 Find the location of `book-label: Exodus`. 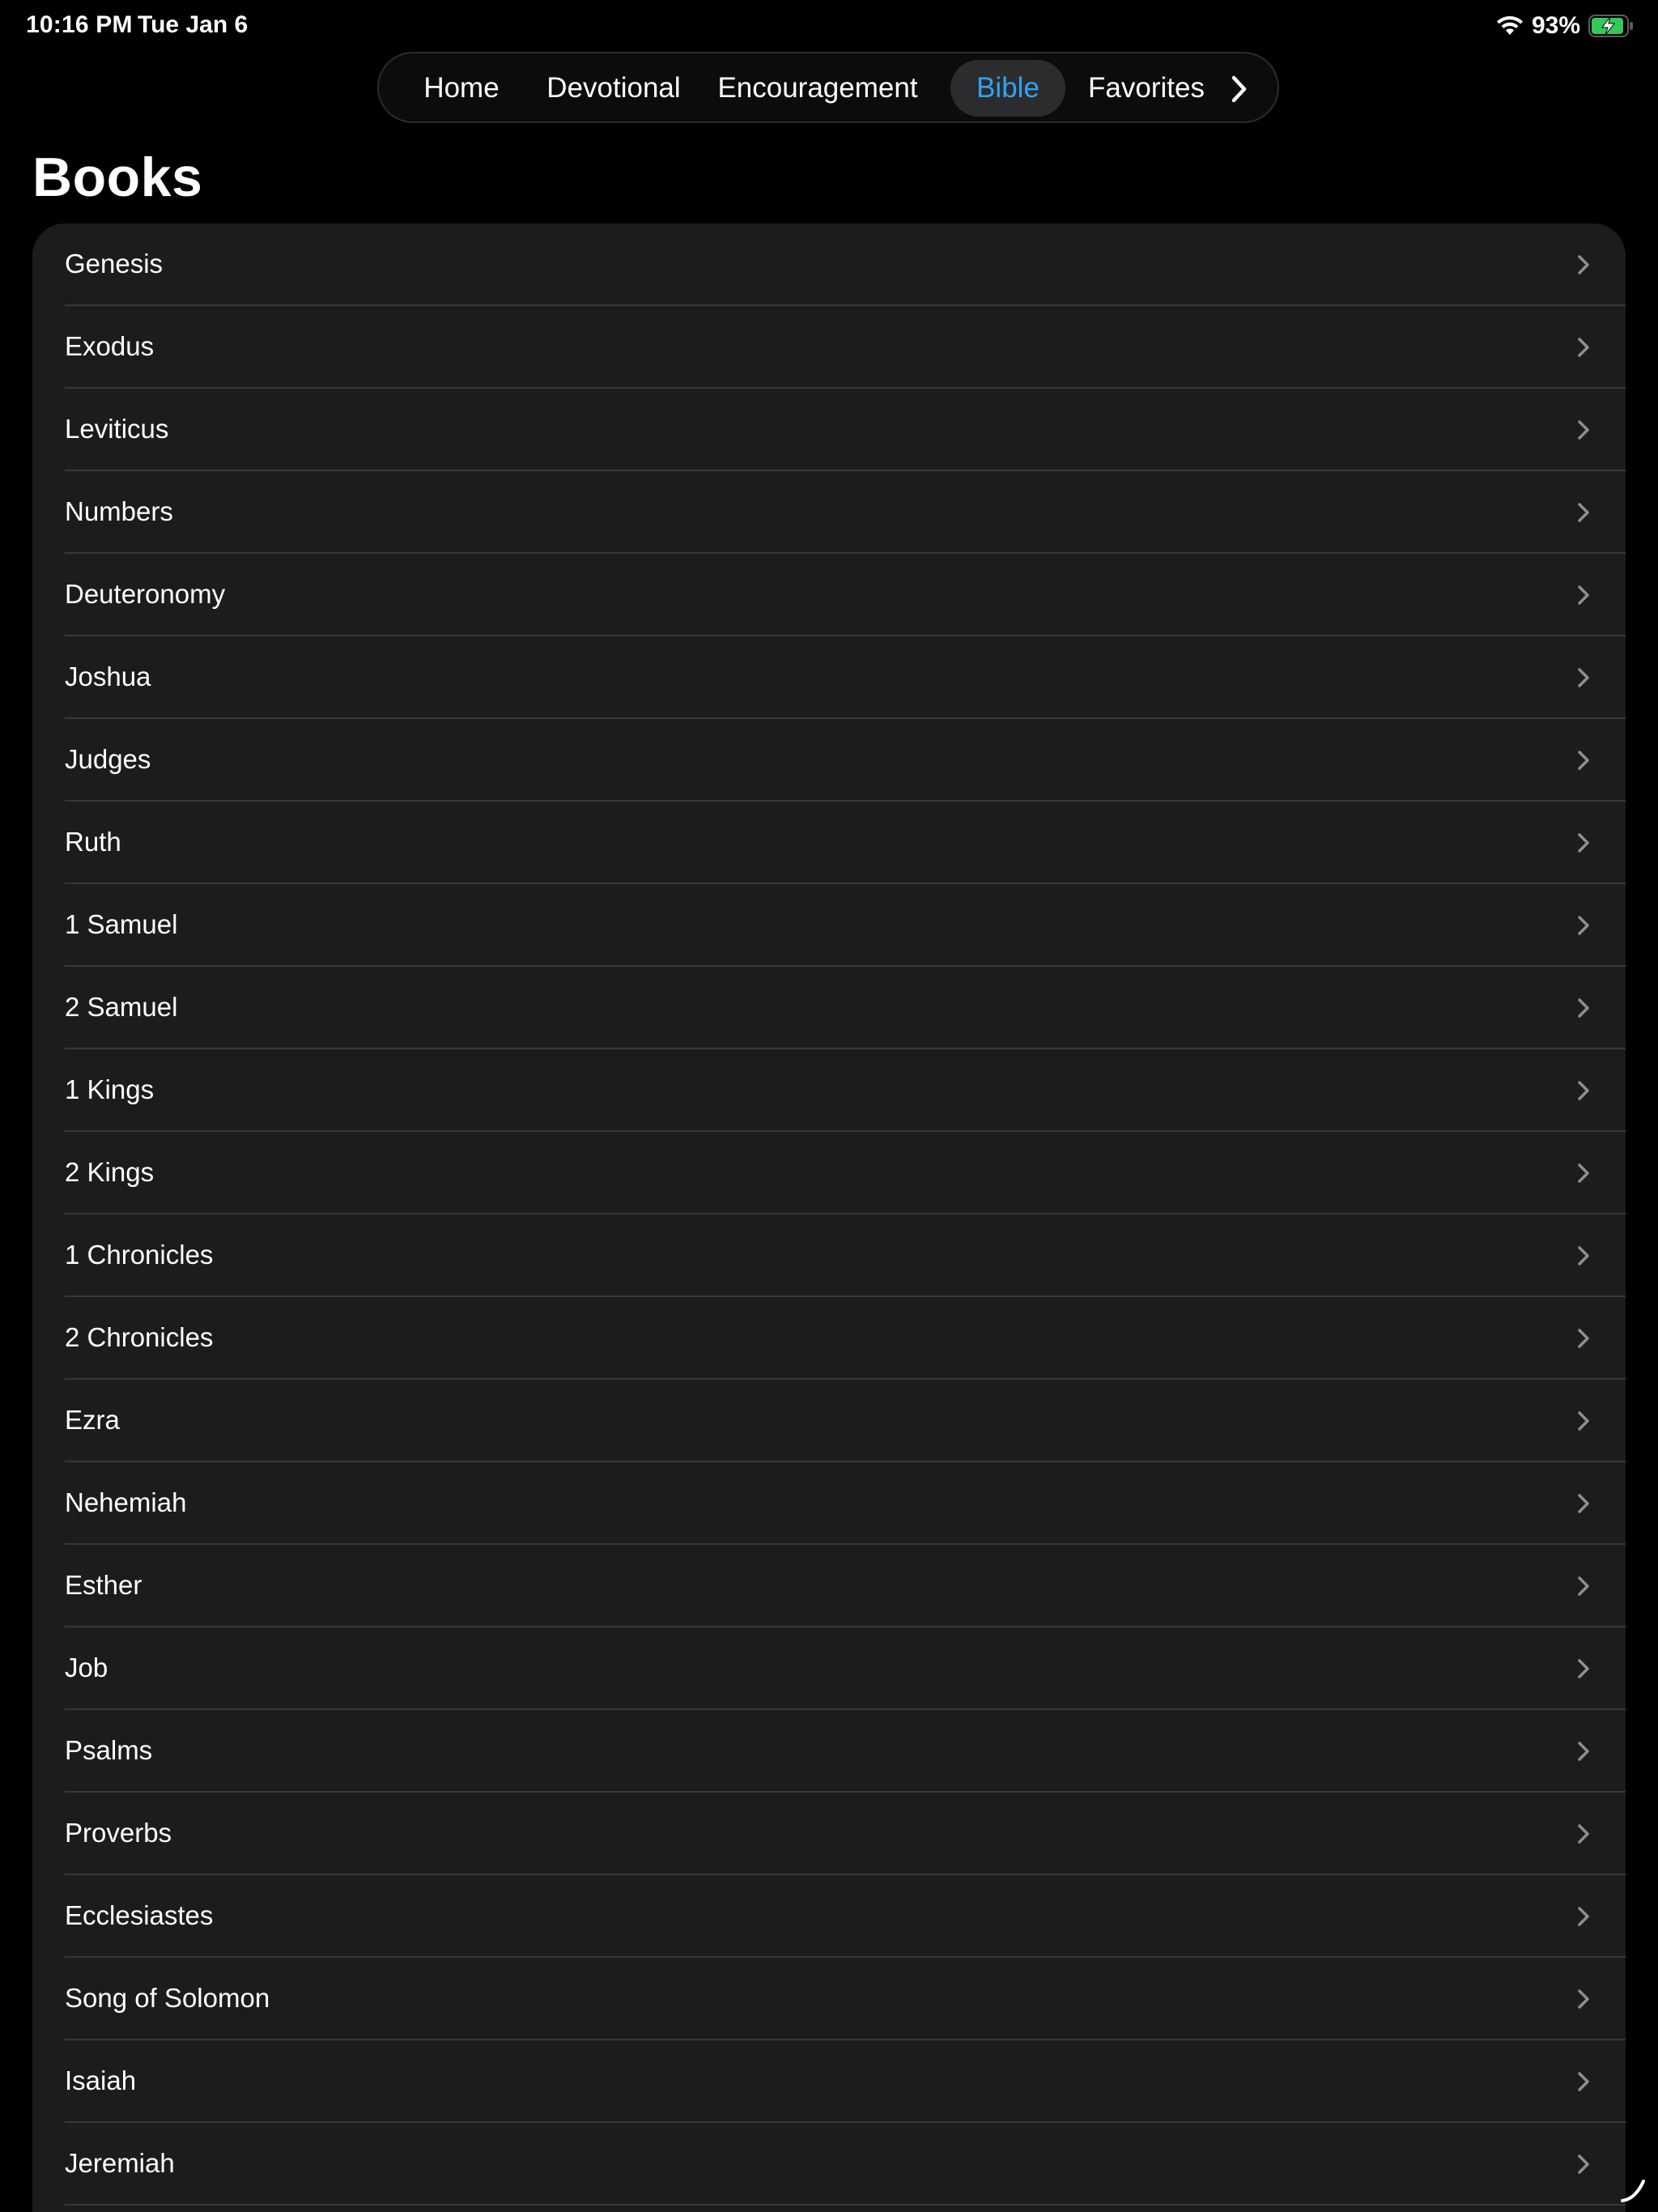

book-label: Exodus is located at coordinates (110, 346).